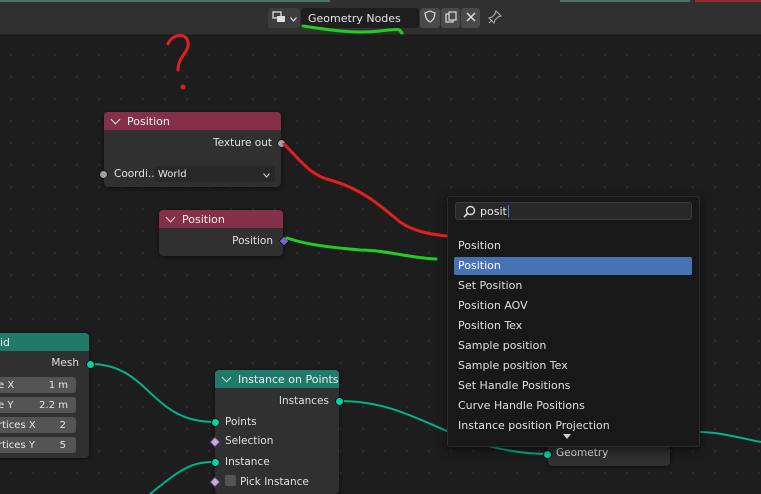  What do you see at coordinates (361, 248) in the screenshot?
I see `green-link-annotation` at bounding box center [361, 248].